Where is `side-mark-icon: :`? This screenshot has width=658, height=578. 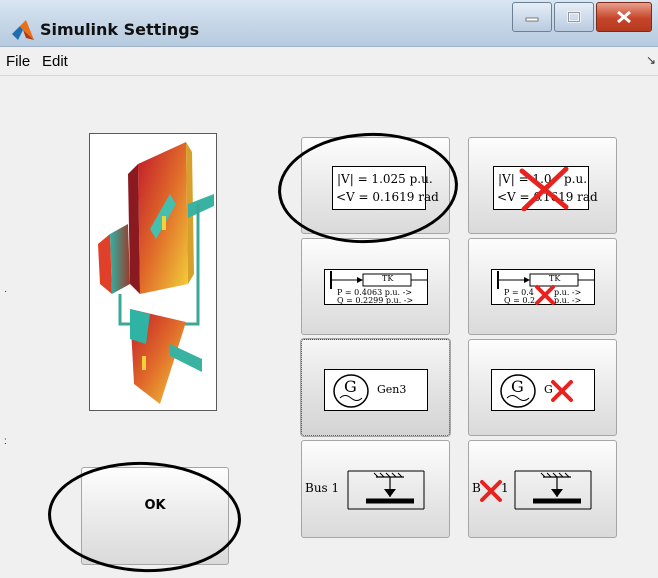
side-mark-icon: : is located at coordinates (5, 441).